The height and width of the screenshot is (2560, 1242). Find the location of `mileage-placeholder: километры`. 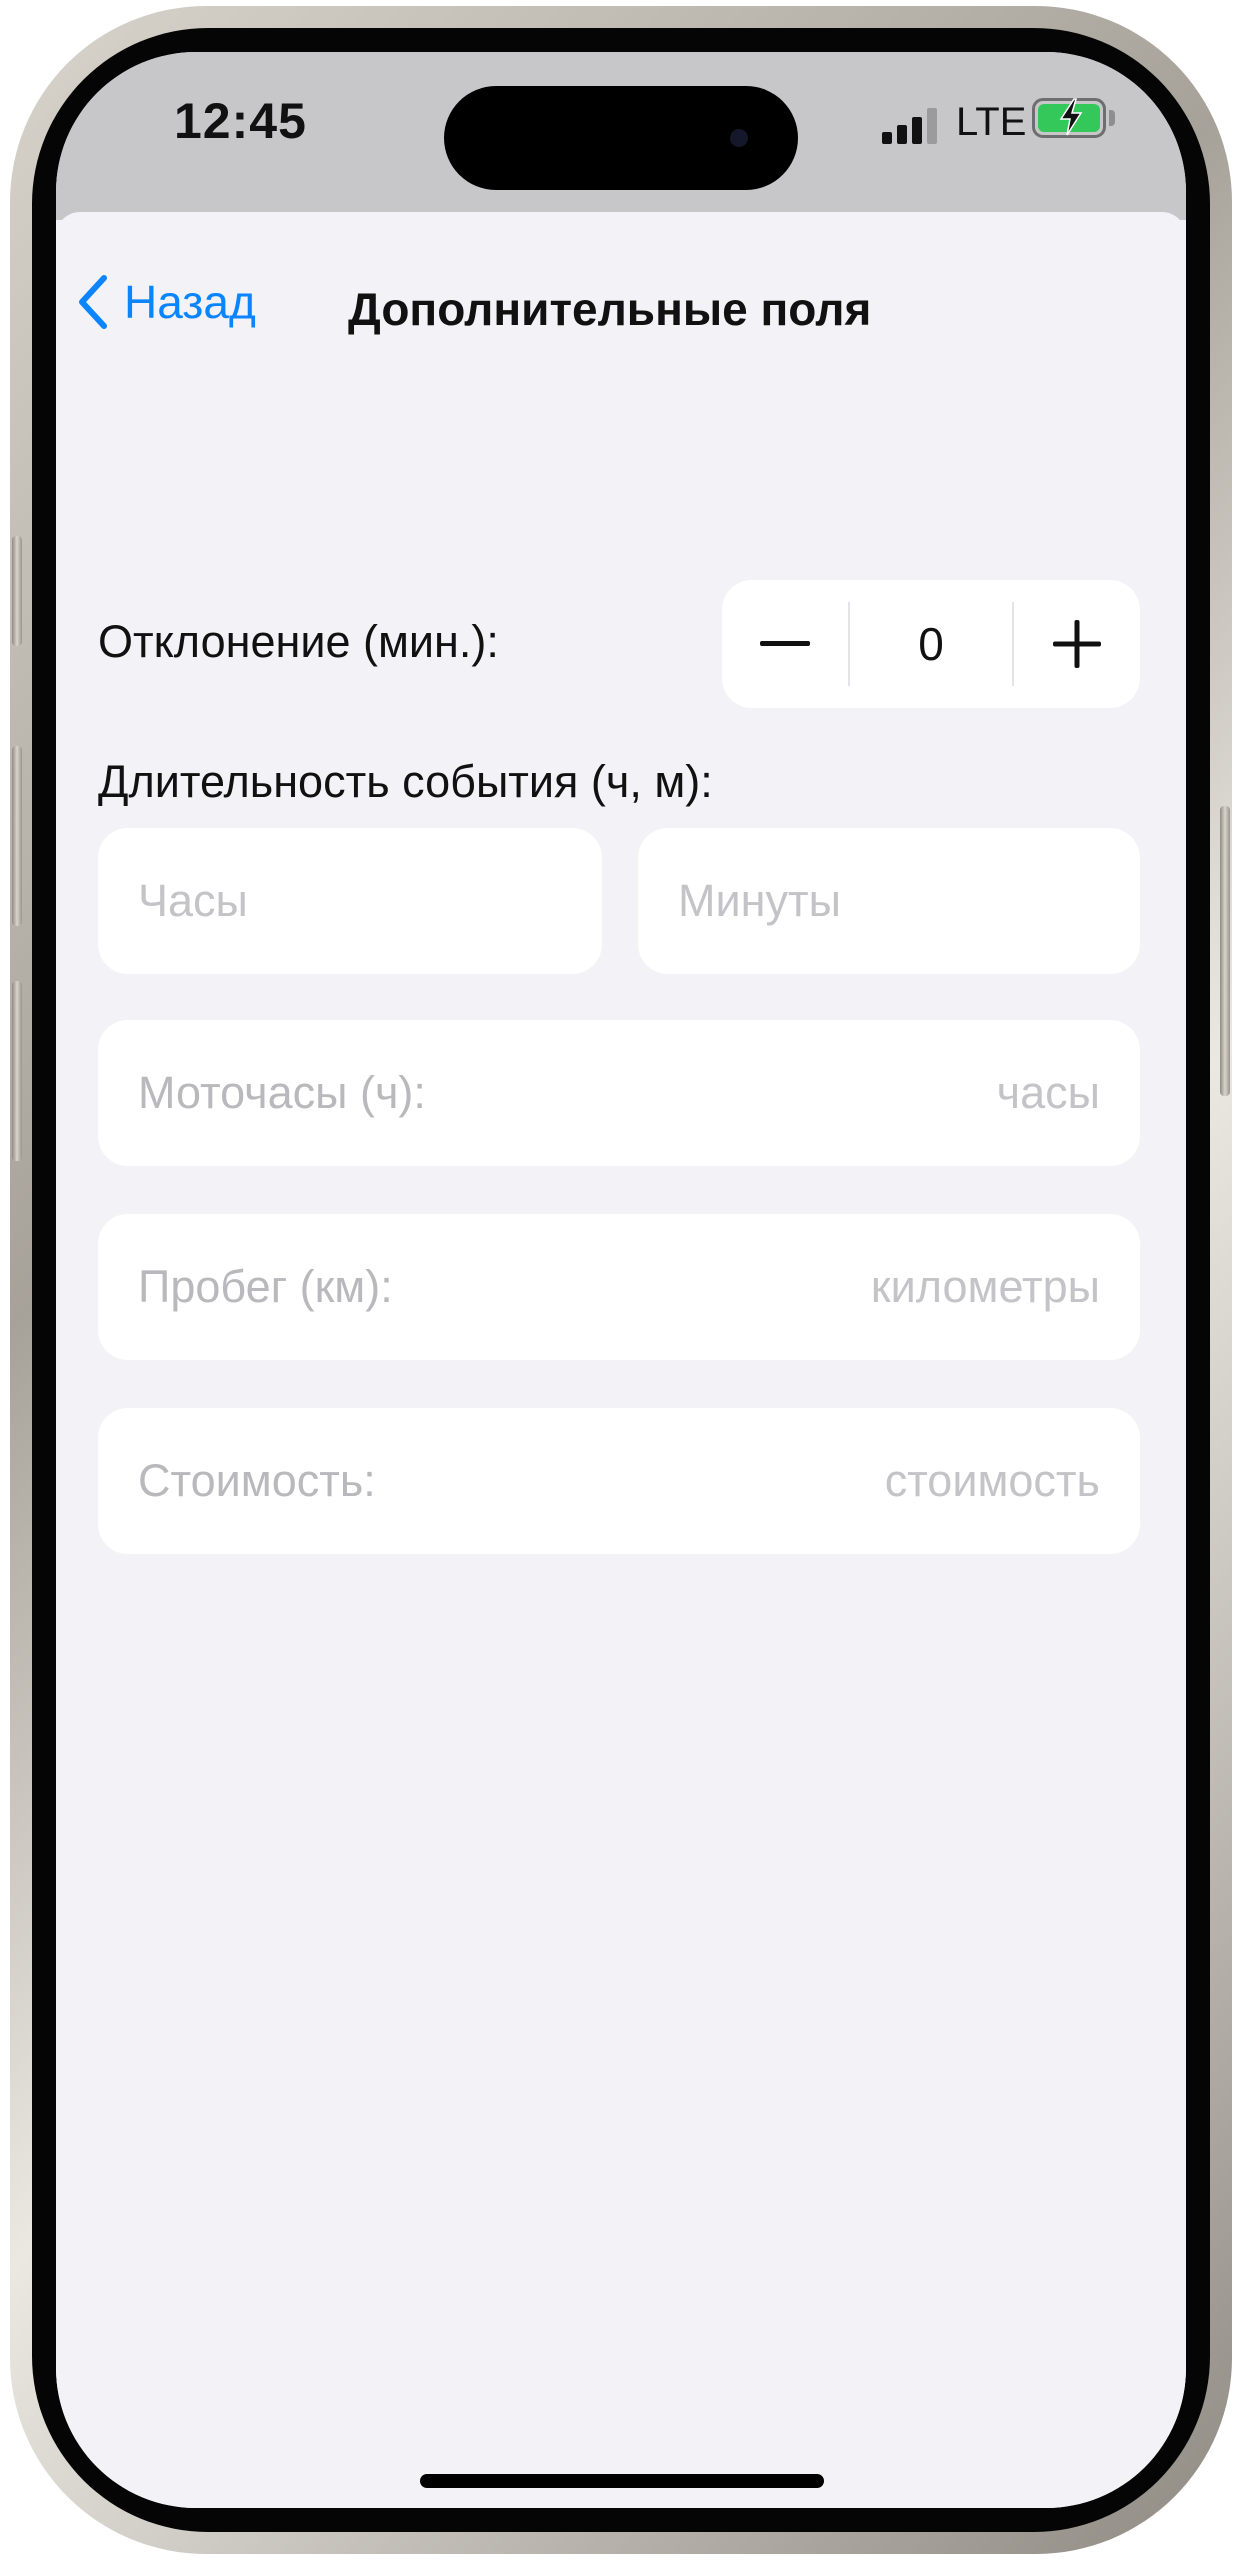

mileage-placeholder: километры is located at coordinates (985, 1286).